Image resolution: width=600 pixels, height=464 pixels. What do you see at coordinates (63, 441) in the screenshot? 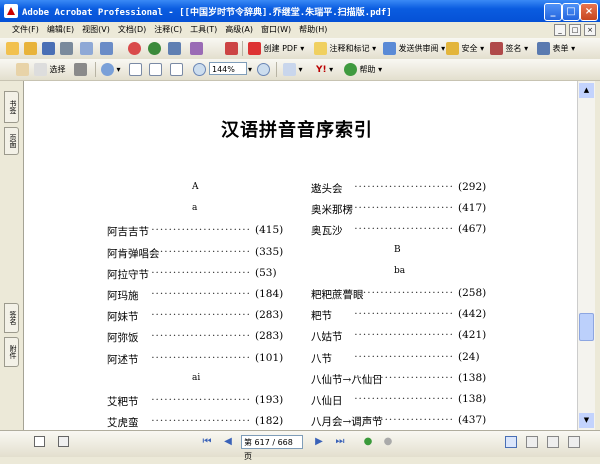
I see `page-thumb-icon` at bounding box center [63, 441].